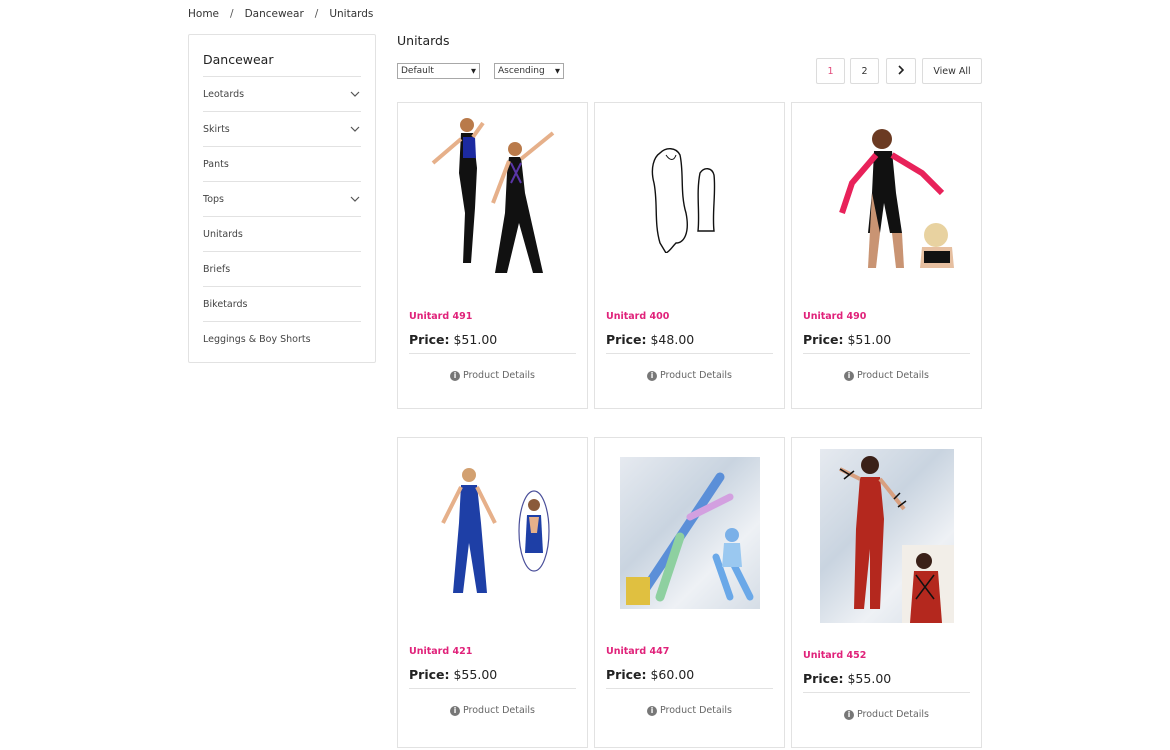  I want to click on sidebar-item-leggings-boy-shorts: Leggings & Boy Shorts, so click(282, 339).